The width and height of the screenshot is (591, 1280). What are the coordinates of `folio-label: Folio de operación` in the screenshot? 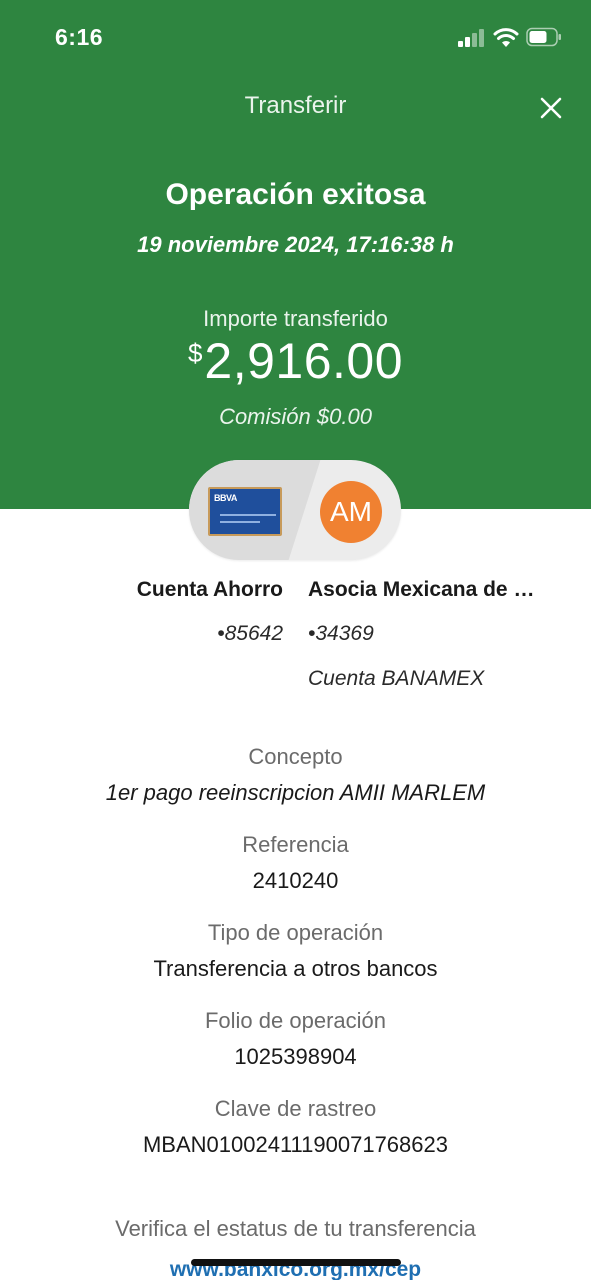 It's located at (295, 1020).